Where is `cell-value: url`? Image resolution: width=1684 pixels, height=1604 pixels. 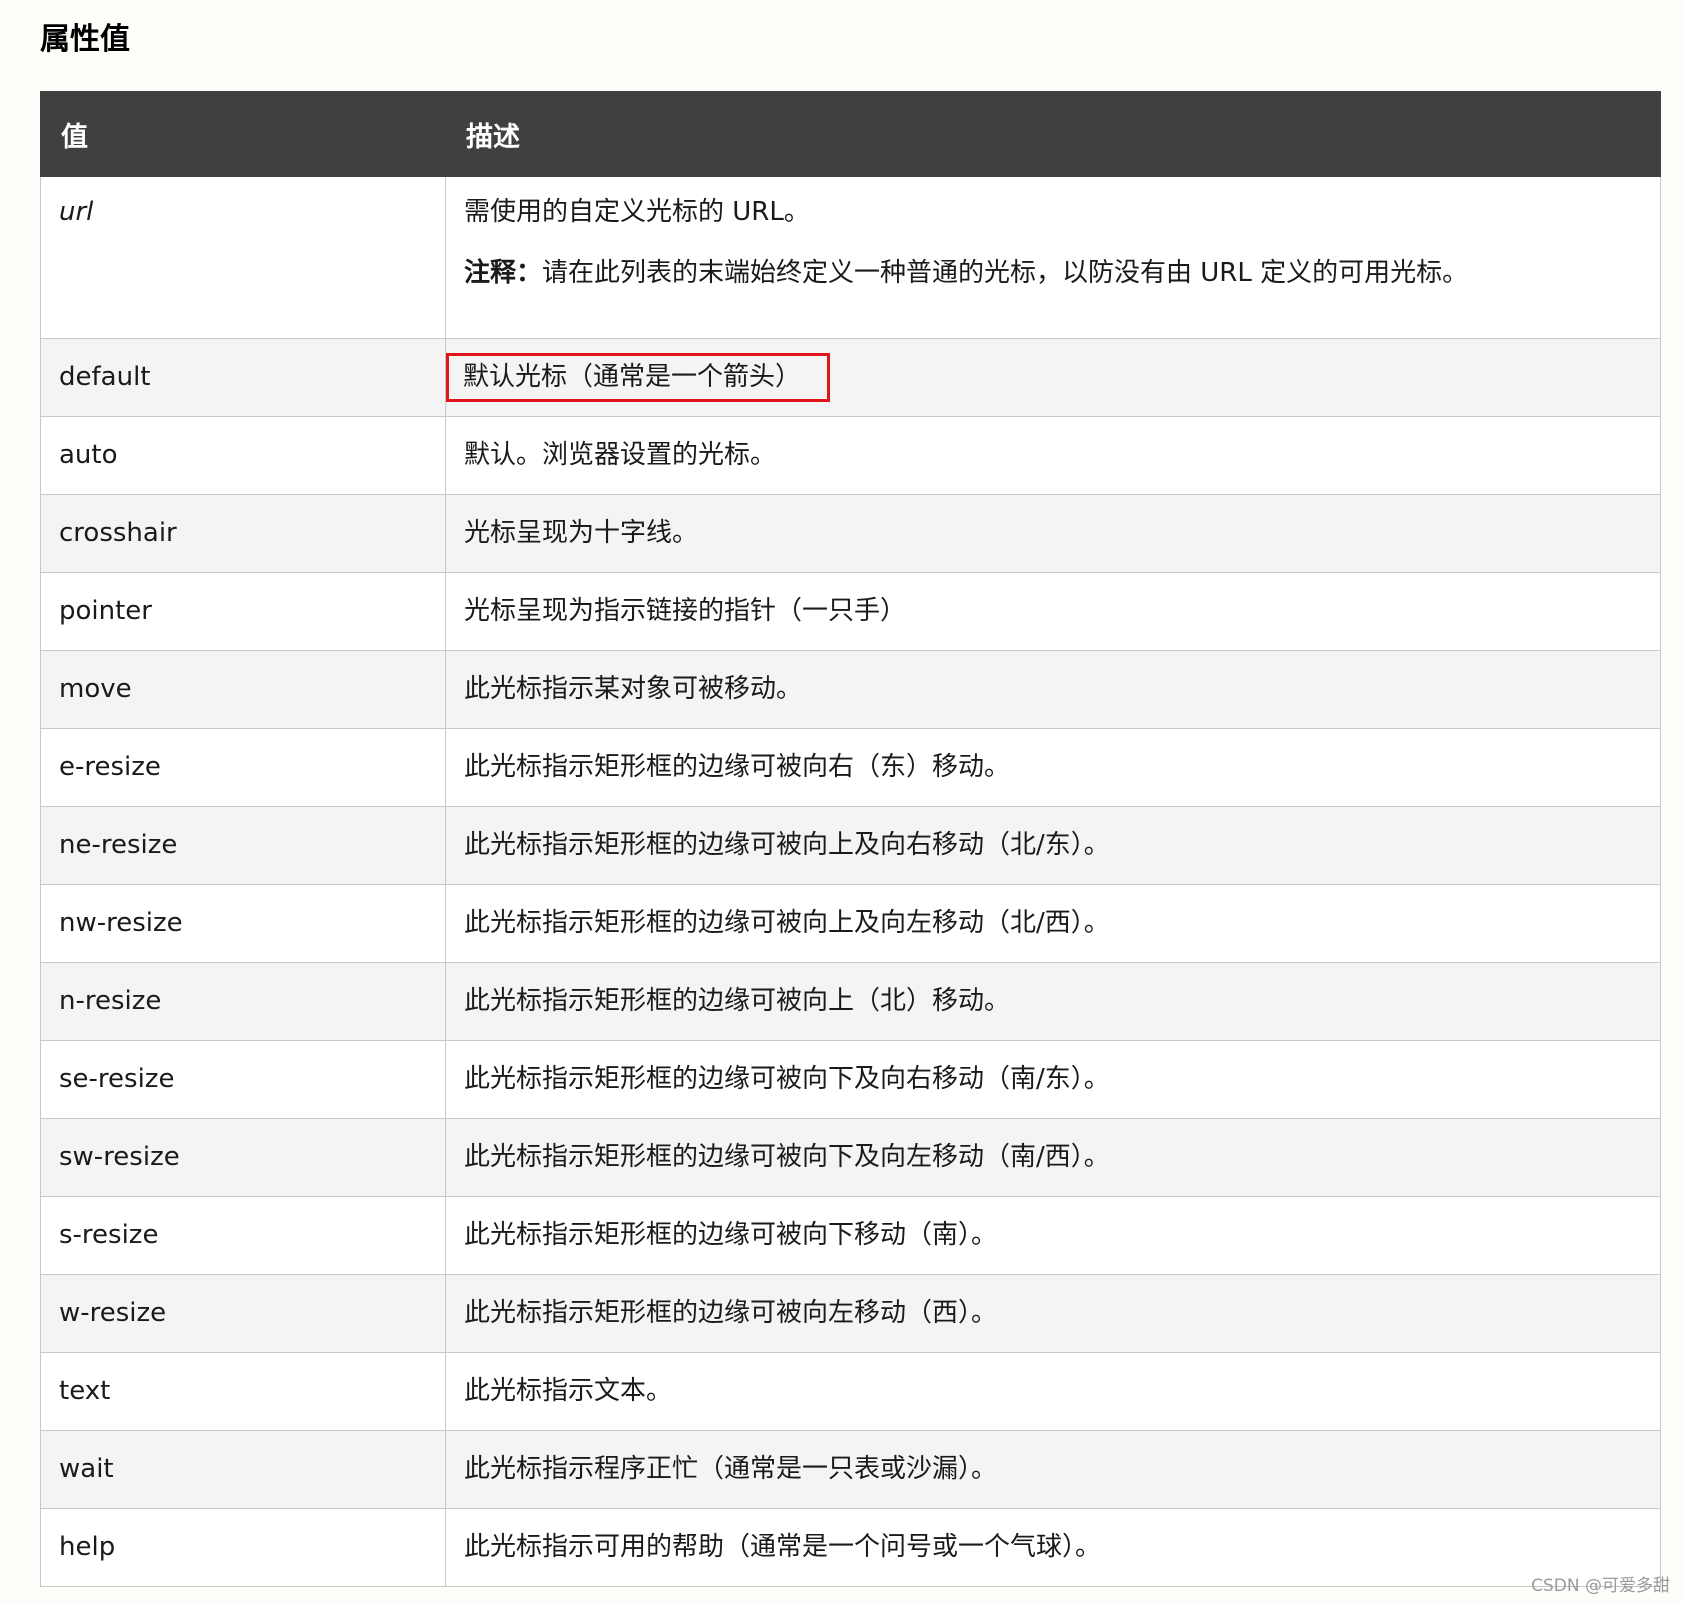
cell-value: url is located at coordinates (243, 257).